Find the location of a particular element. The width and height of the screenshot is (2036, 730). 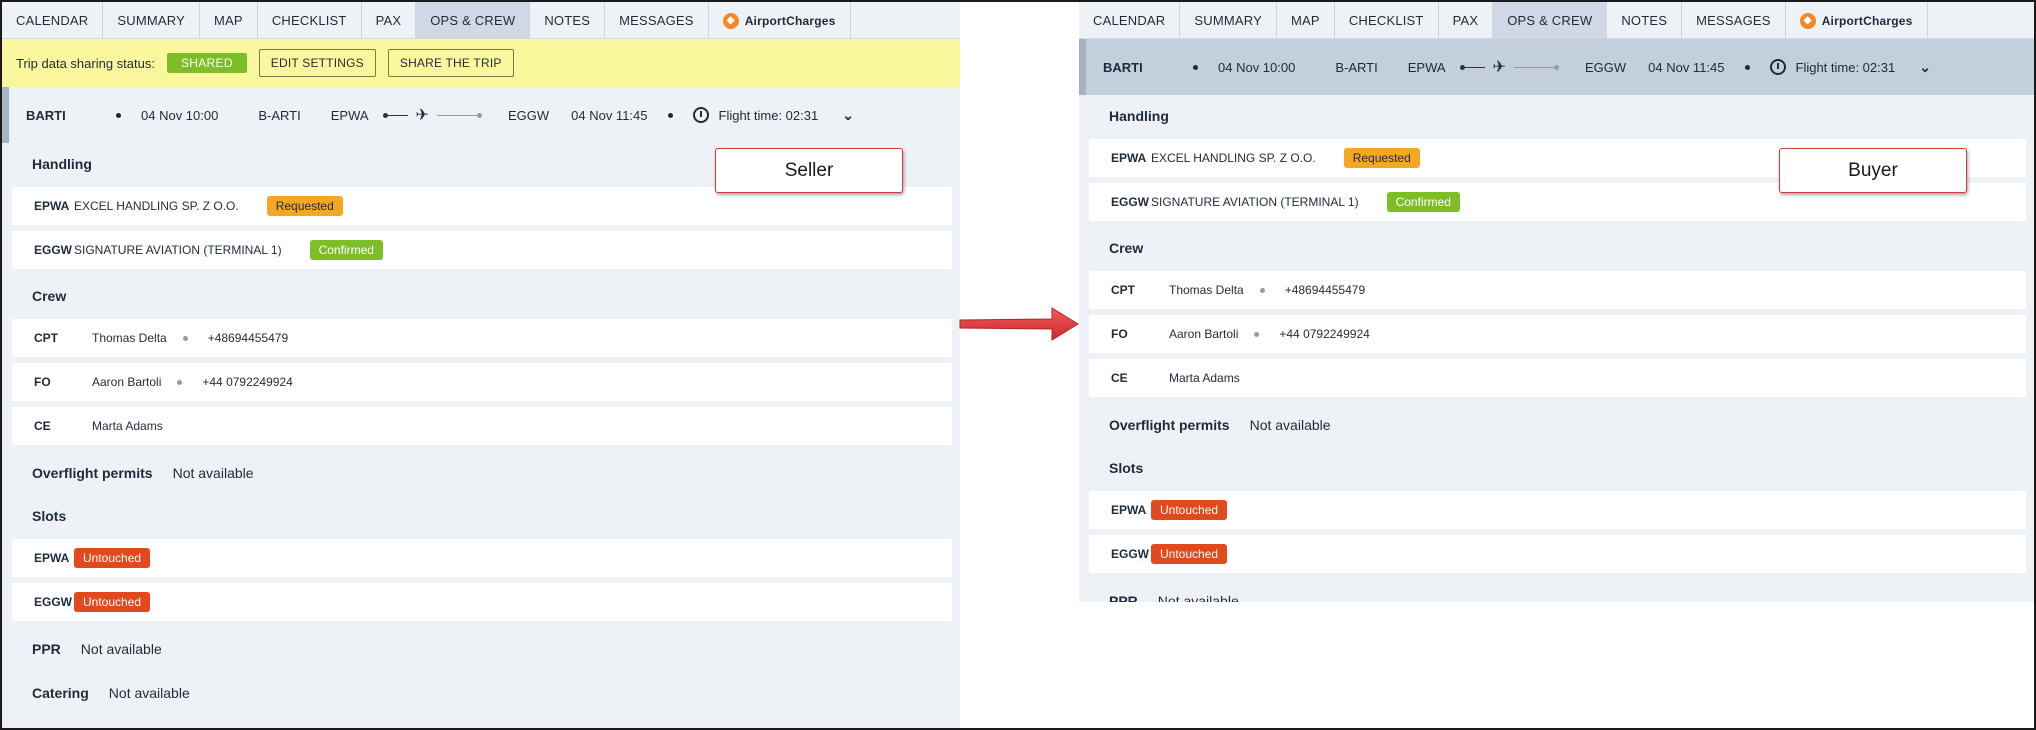

share-trip-button: SHARE THE TRIP is located at coordinates (450, 63).